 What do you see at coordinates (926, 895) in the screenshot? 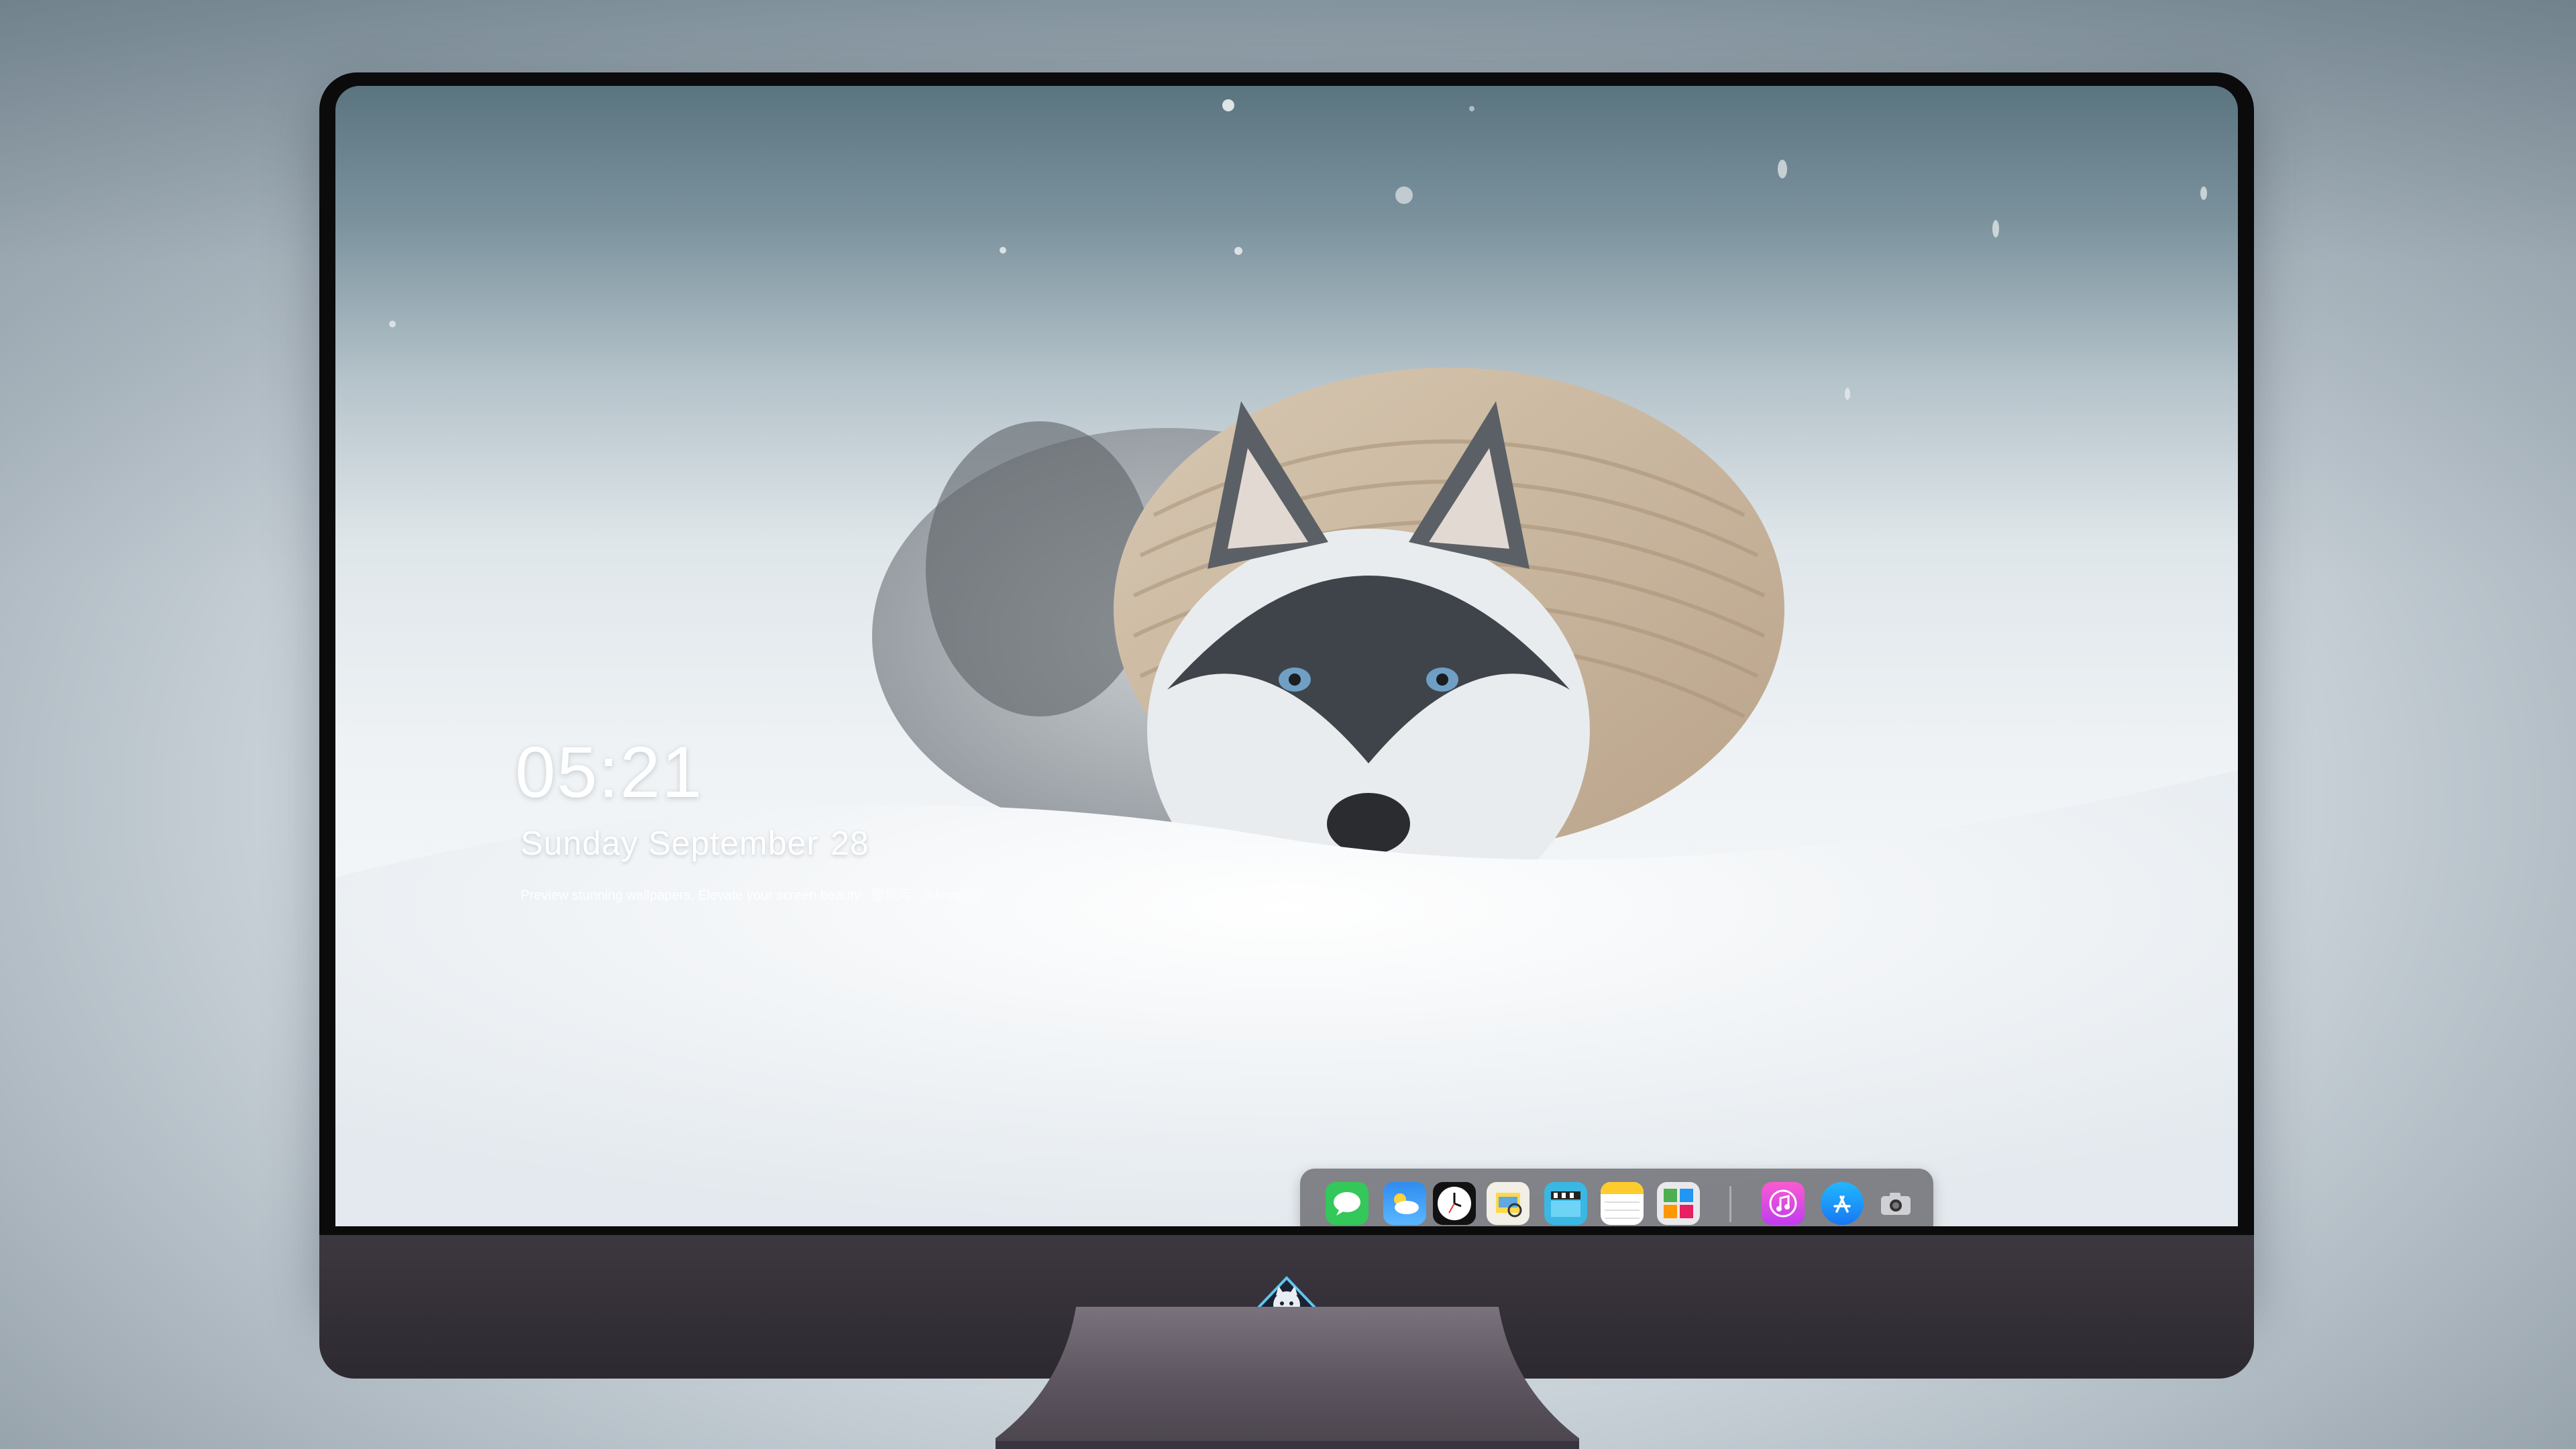
I see `caption-tag: 壁纸库 · 3dmmCN` at bounding box center [926, 895].